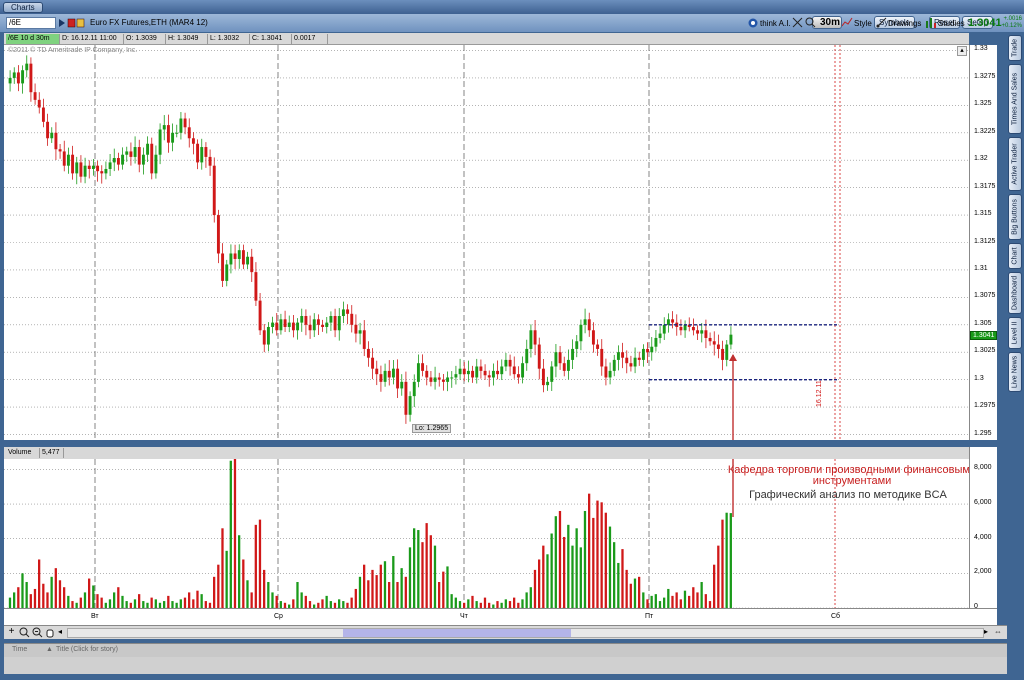 This screenshot has width=1024, height=680. I want to click on time-axis: Вт Ср Чт Пт Сб, so click(500, 616).